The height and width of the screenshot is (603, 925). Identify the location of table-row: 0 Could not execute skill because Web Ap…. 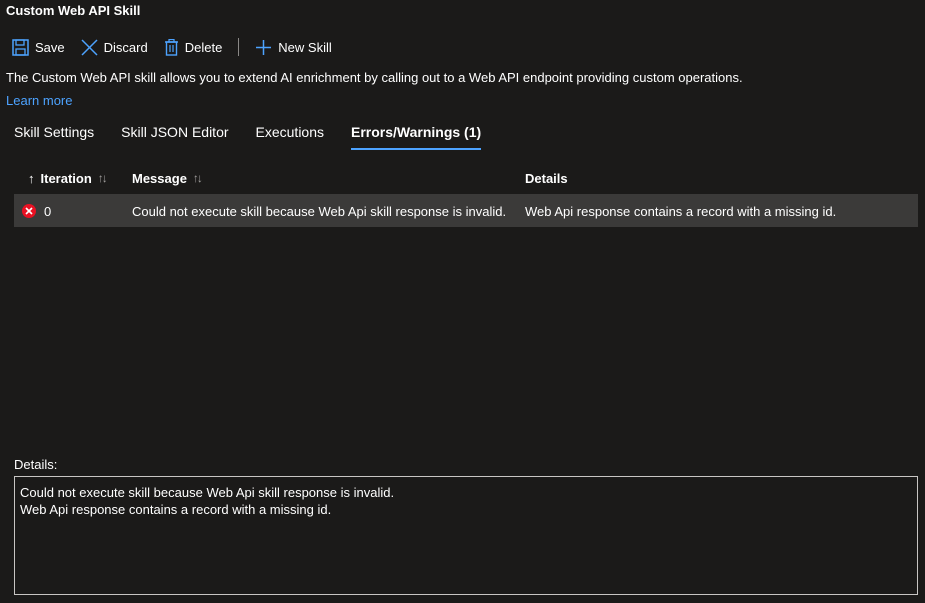
(466, 211).